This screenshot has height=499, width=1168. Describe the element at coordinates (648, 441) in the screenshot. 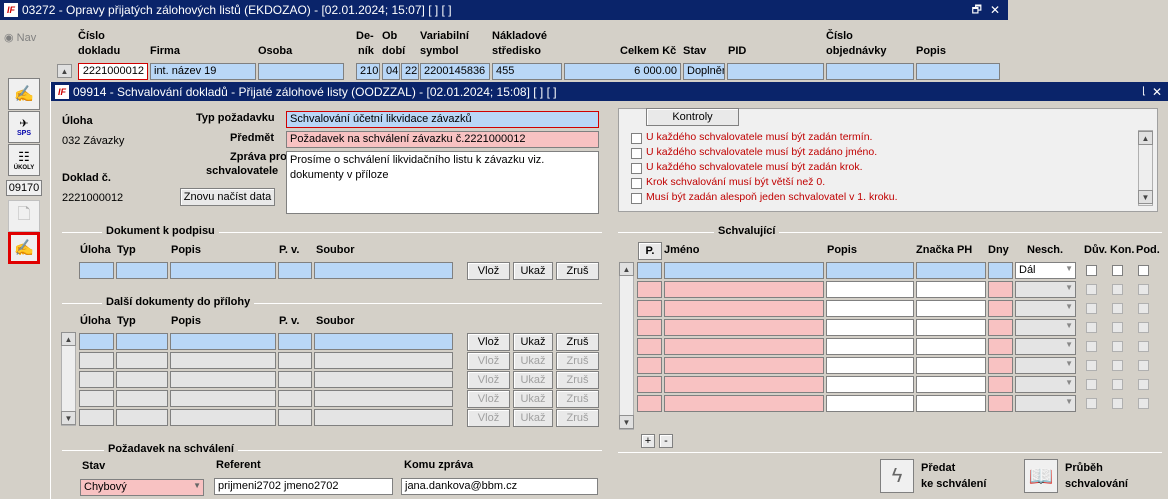

I see `add-row-button: +` at that location.